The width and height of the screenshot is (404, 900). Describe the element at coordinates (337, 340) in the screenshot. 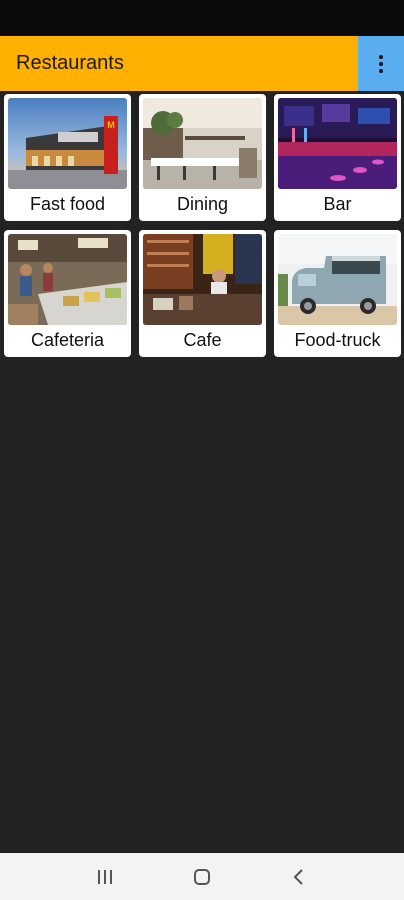

I see `category-label: Food-truck` at that location.